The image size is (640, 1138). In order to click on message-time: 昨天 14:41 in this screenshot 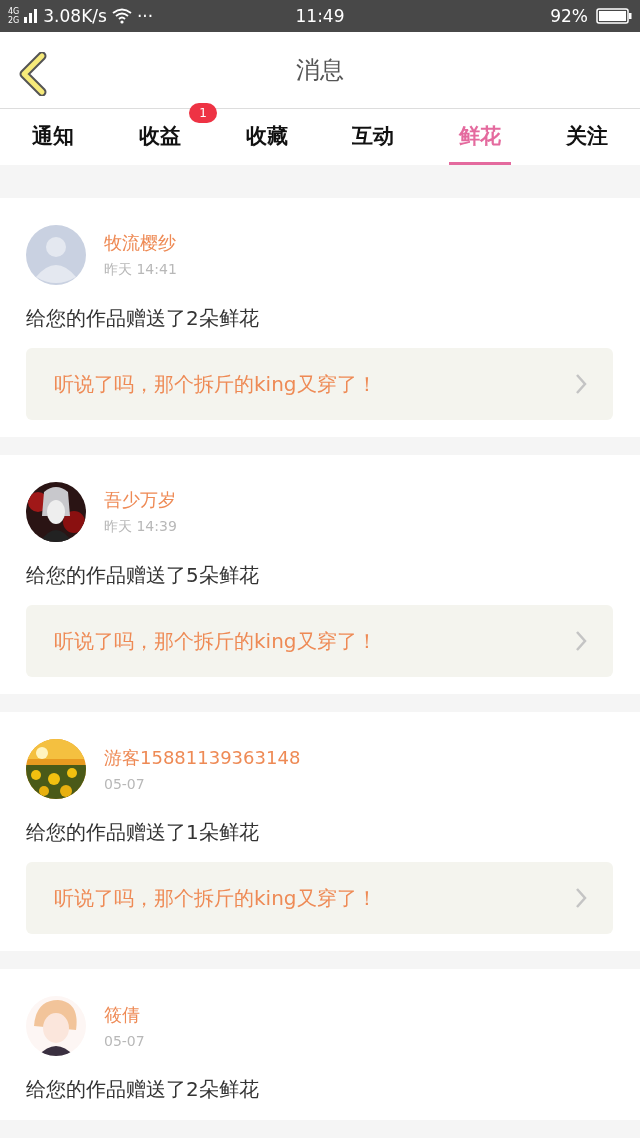, I will do `click(140, 270)`.